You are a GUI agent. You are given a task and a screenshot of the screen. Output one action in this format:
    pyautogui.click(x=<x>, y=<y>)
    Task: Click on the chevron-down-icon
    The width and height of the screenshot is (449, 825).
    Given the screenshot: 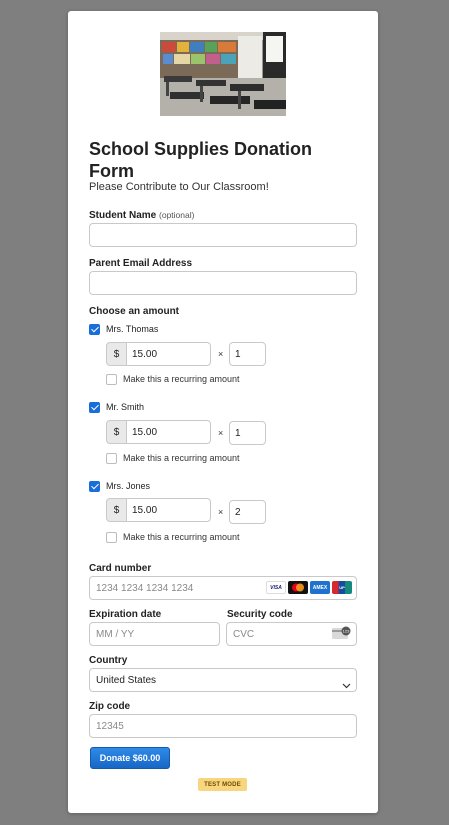 What is the action you would take?
    pyautogui.click(x=346, y=685)
    